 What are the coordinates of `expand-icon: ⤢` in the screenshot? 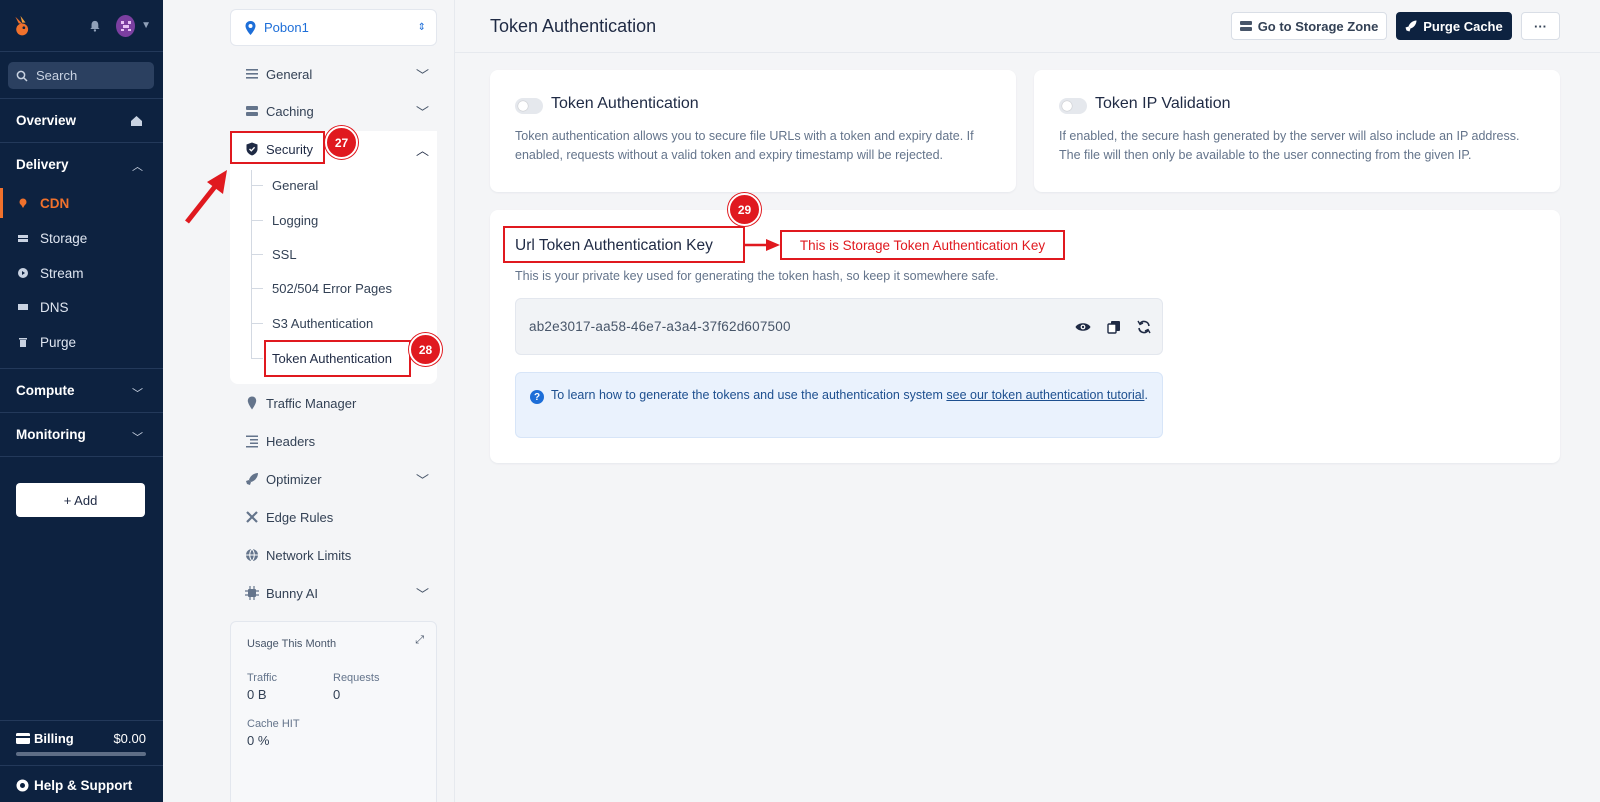 It's located at (419, 640).